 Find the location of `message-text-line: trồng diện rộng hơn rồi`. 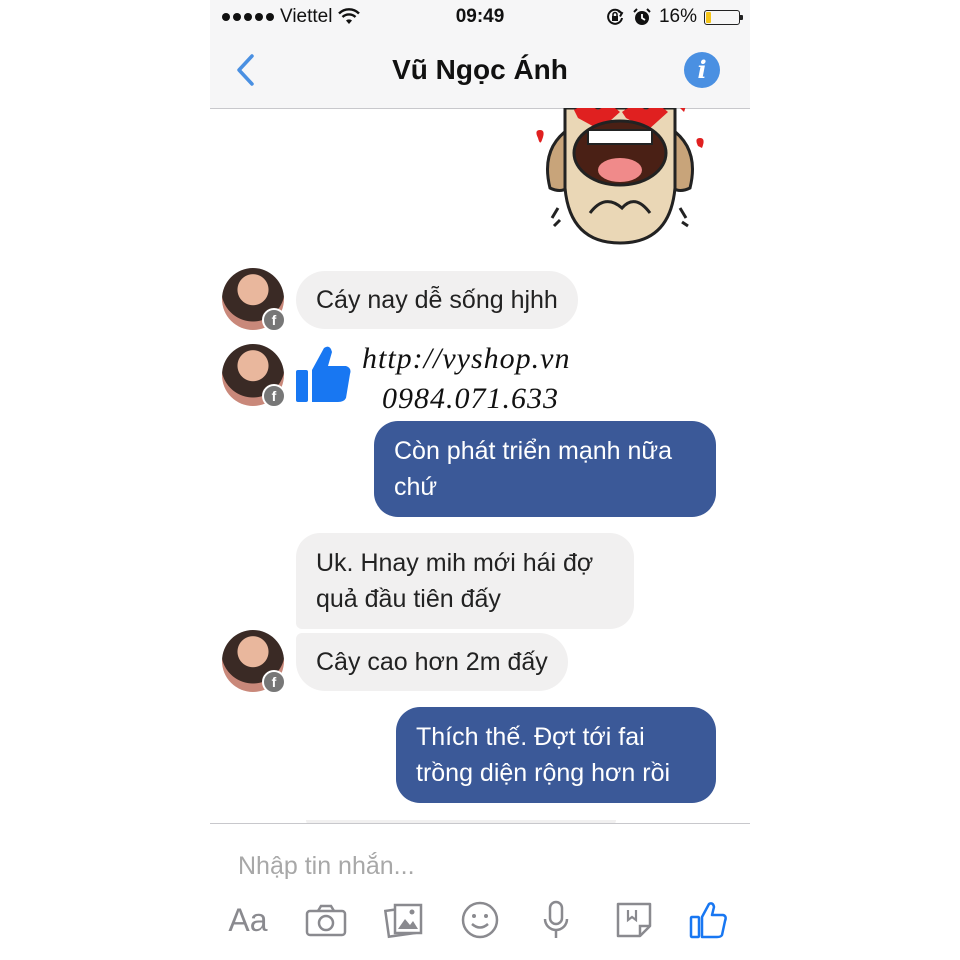

message-text-line: trồng diện rộng hơn rồi is located at coordinates (543, 773).